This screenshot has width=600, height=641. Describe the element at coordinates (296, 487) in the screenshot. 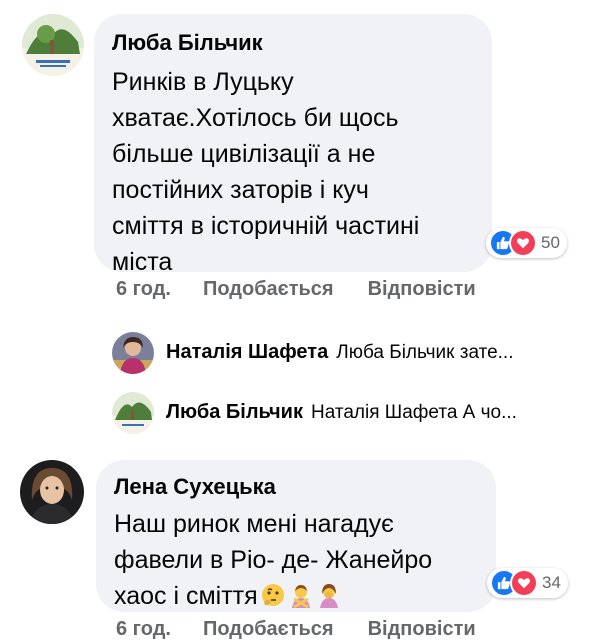

I see `comment-author: Лена Сухецька` at that location.